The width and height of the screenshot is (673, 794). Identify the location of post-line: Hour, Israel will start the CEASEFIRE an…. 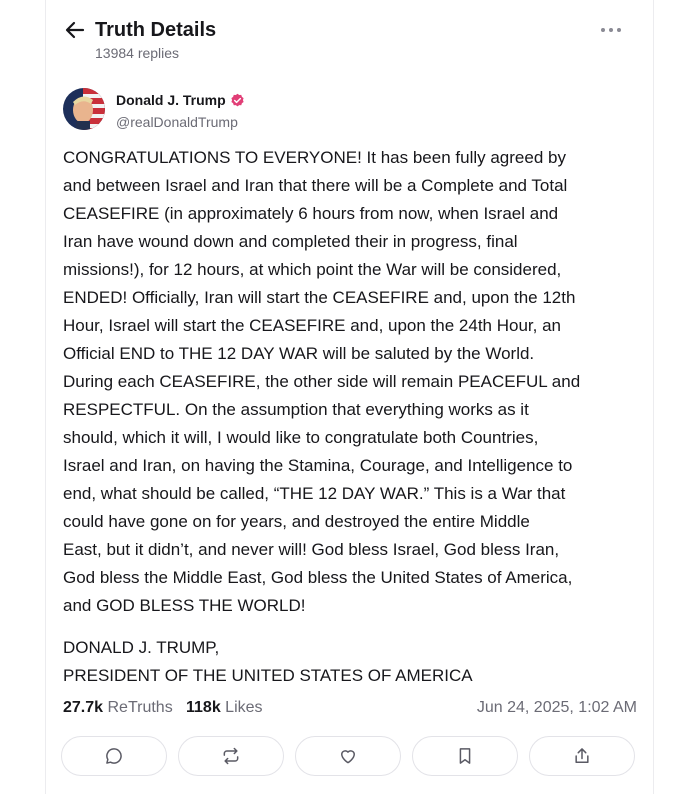
(312, 325).